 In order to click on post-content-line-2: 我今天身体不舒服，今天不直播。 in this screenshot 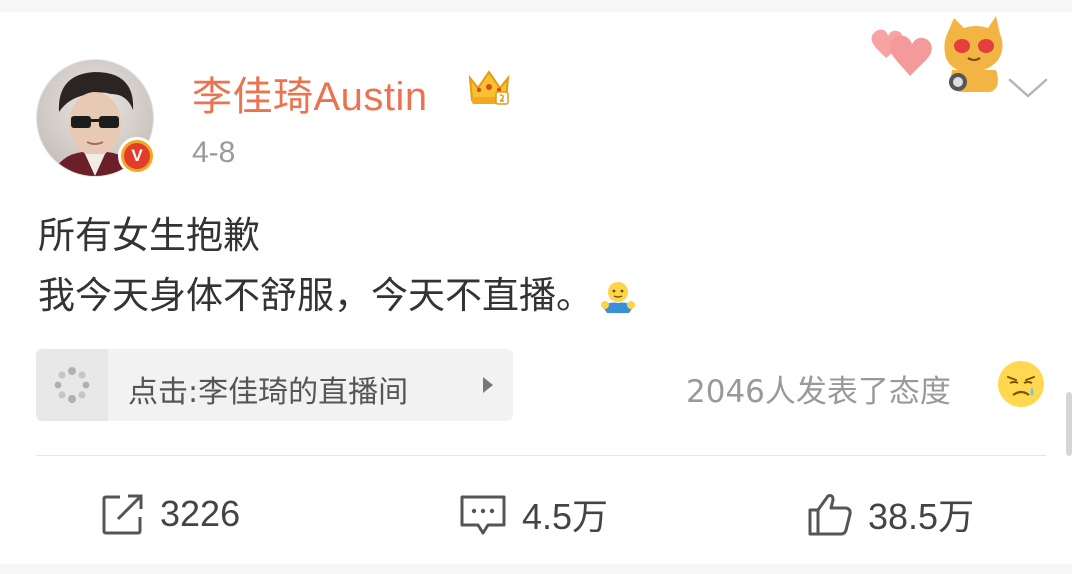, I will do `click(538, 296)`.